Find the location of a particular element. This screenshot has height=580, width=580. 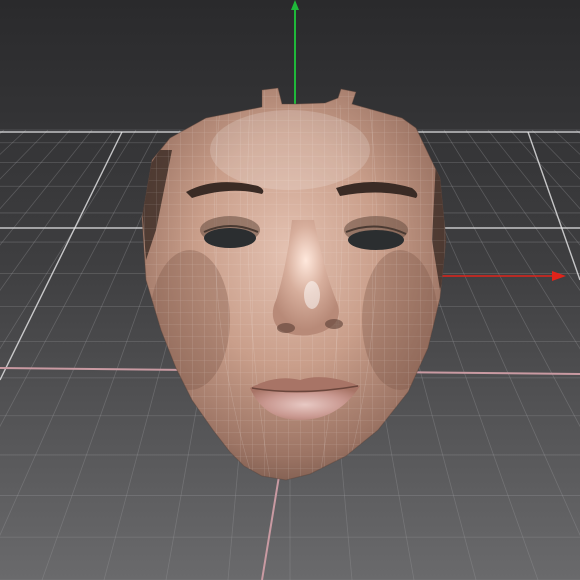

right-eye is located at coordinates (376, 233).